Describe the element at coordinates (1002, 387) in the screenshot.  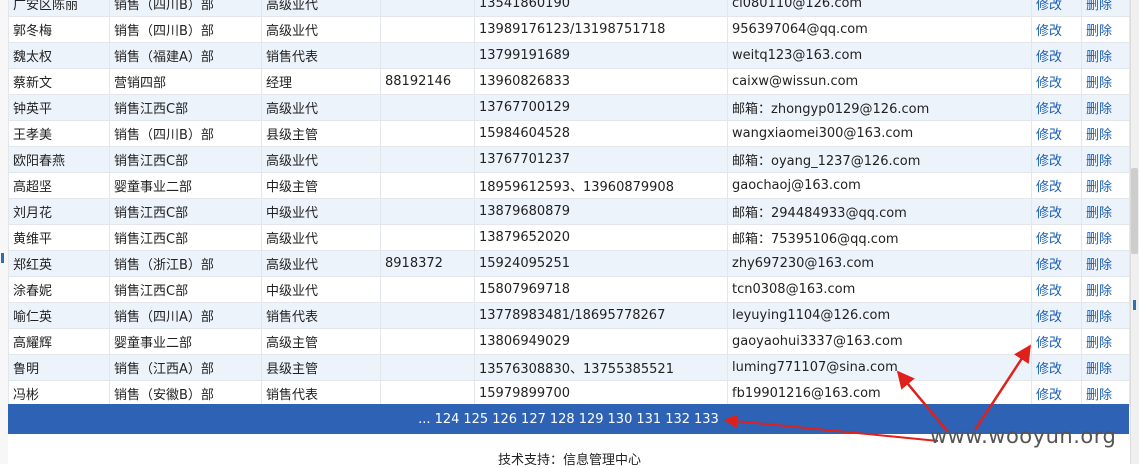
I see `arrow-to-edit-link` at that location.